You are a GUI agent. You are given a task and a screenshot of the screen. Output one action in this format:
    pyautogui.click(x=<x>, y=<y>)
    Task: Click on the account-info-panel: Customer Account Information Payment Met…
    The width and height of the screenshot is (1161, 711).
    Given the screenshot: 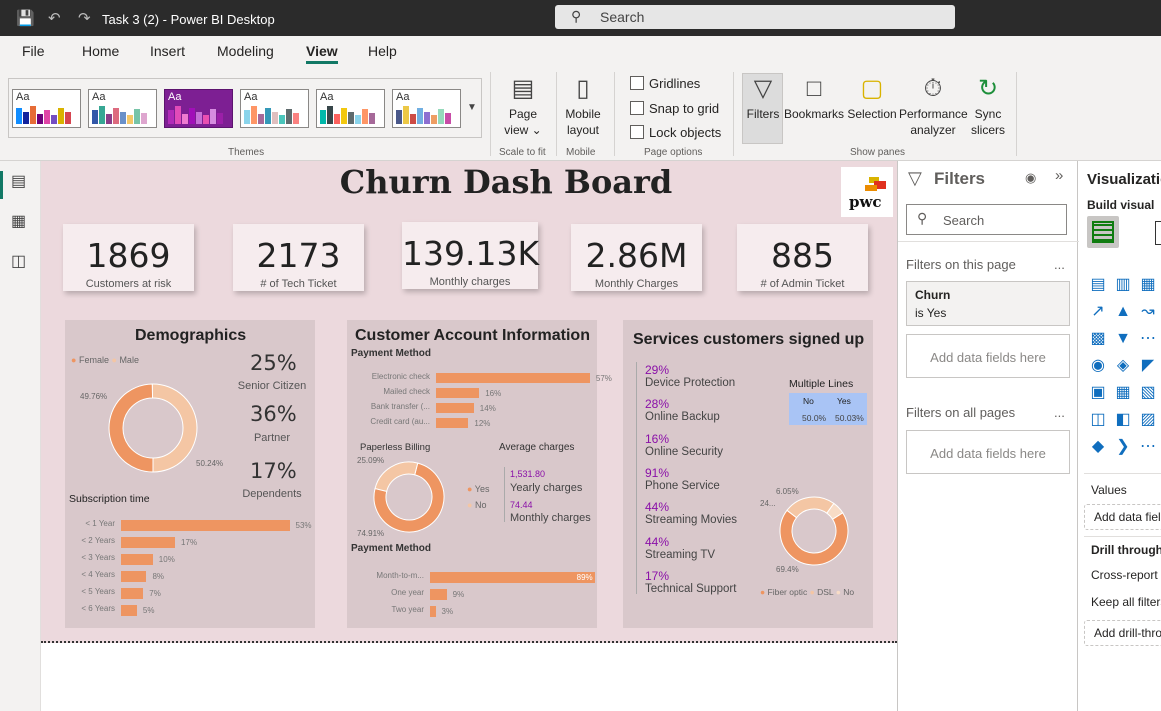 What is the action you would take?
    pyautogui.click(x=479, y=474)
    